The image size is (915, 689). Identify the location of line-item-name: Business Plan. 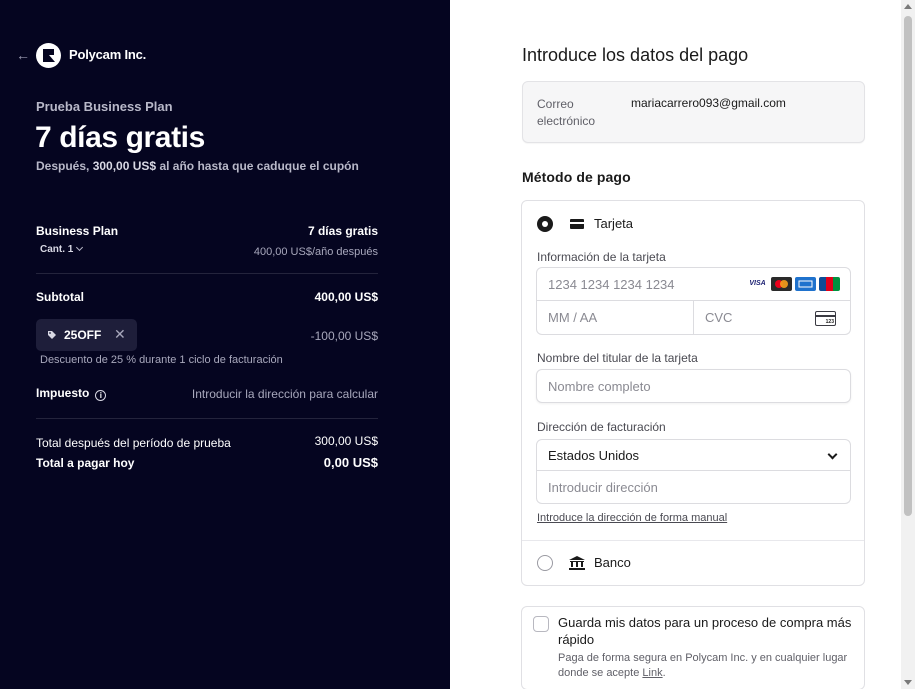
(77, 231).